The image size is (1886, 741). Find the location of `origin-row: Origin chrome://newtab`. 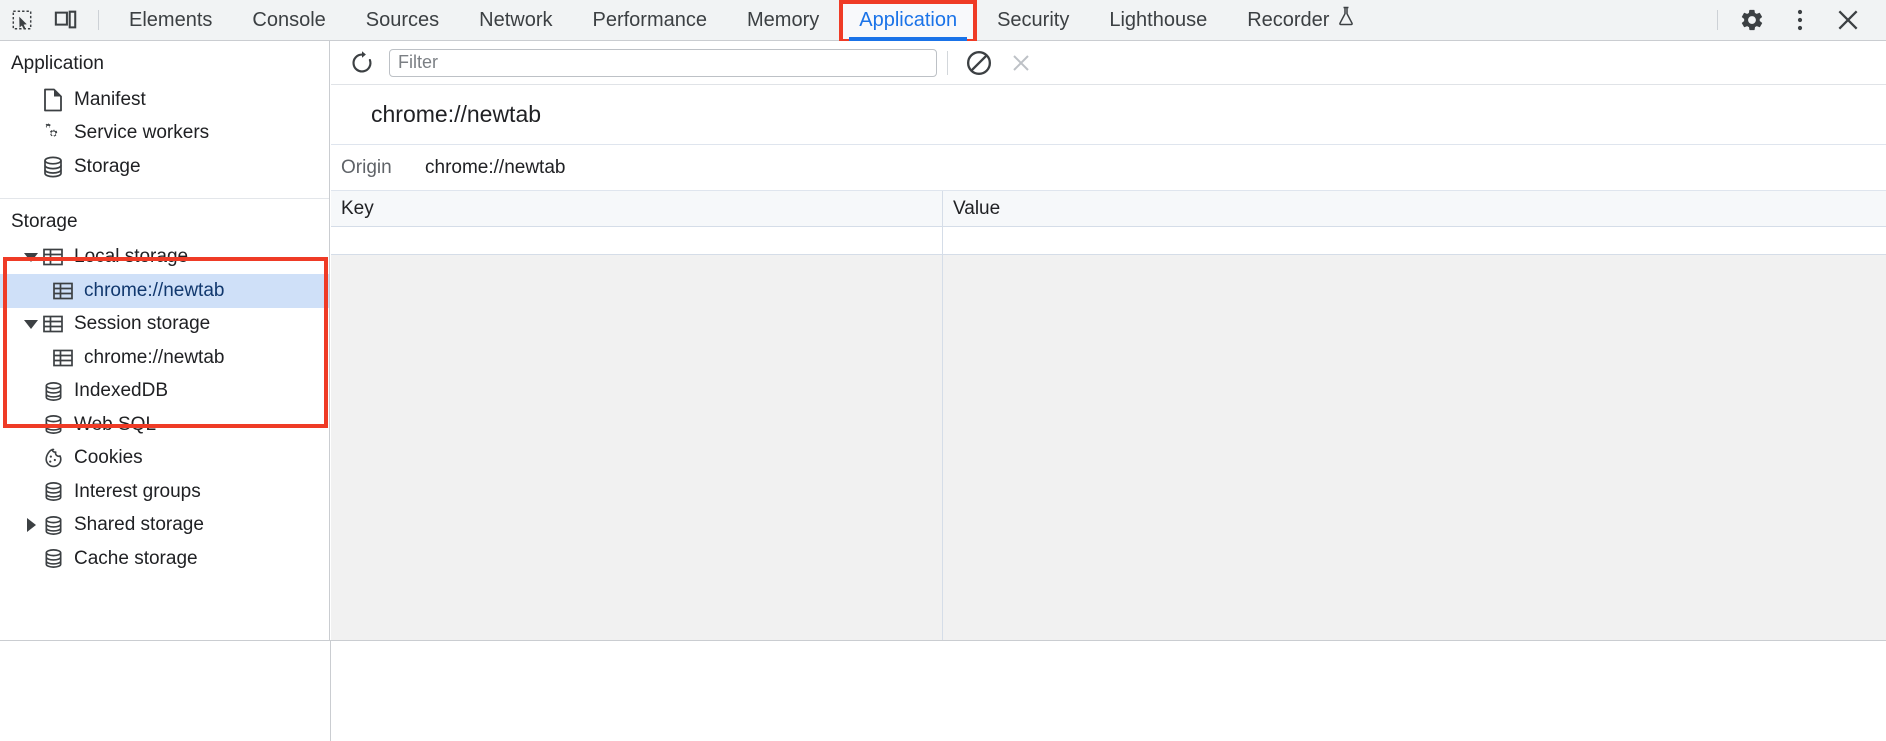

origin-row: Origin chrome://newtab is located at coordinates (1108, 168).